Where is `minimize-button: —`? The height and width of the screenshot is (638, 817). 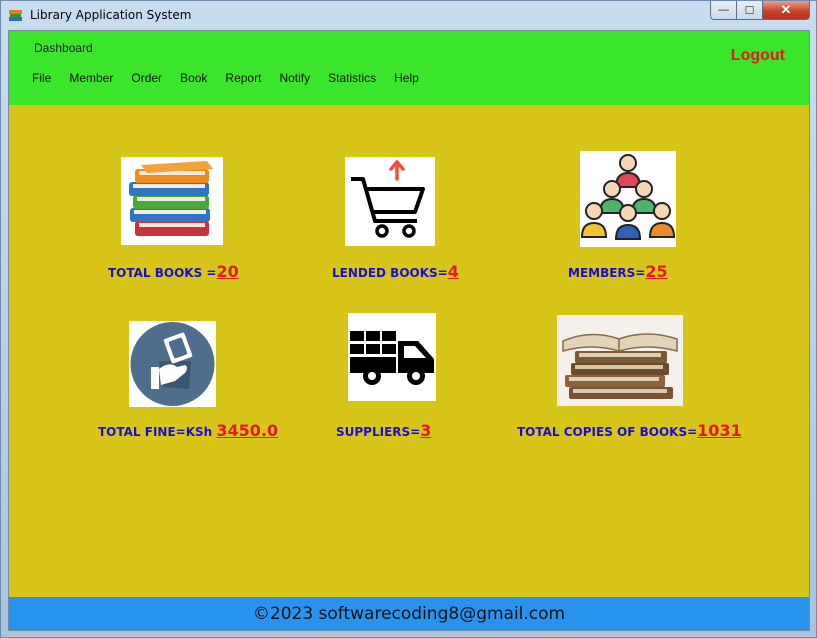 minimize-button: — is located at coordinates (723, 10).